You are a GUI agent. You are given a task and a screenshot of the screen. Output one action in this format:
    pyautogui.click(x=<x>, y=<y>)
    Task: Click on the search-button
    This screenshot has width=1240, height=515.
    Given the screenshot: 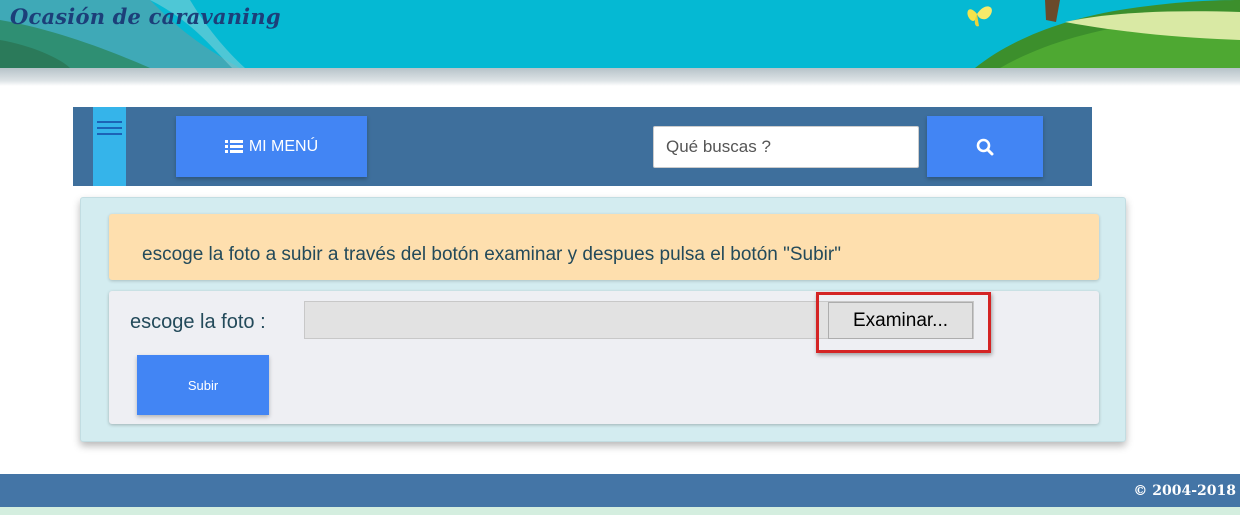 What is the action you would take?
    pyautogui.click(x=985, y=146)
    